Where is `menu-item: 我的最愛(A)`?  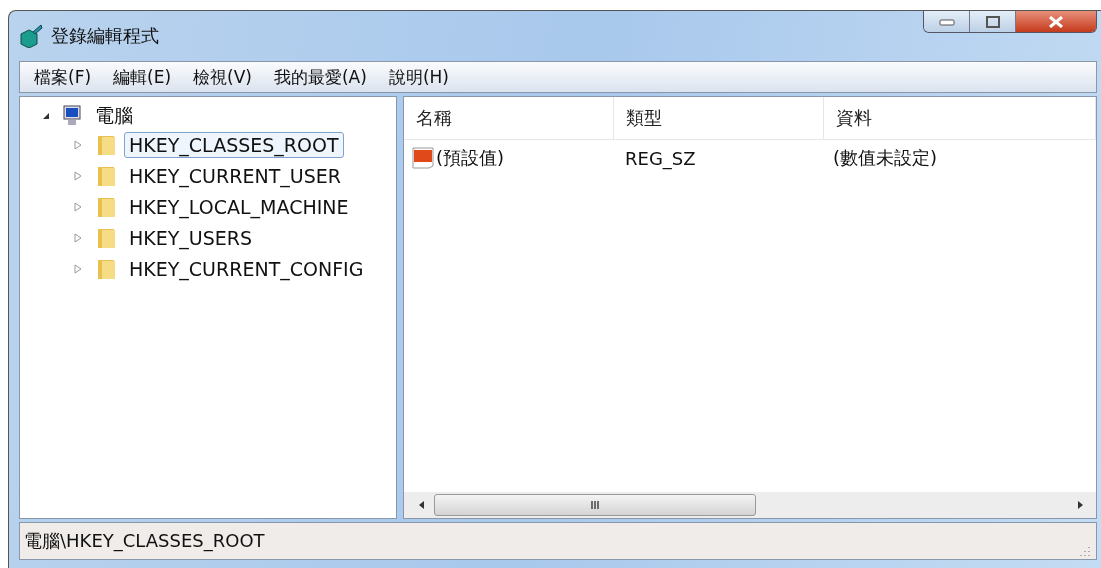 menu-item: 我的最愛(A) is located at coordinates (320, 77).